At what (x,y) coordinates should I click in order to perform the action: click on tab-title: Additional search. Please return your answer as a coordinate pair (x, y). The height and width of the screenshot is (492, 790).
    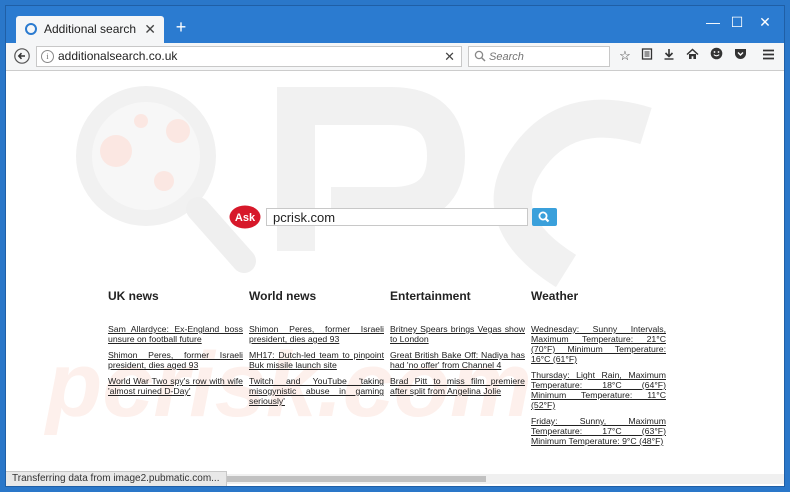
    Looking at the image, I should click on (90, 29).